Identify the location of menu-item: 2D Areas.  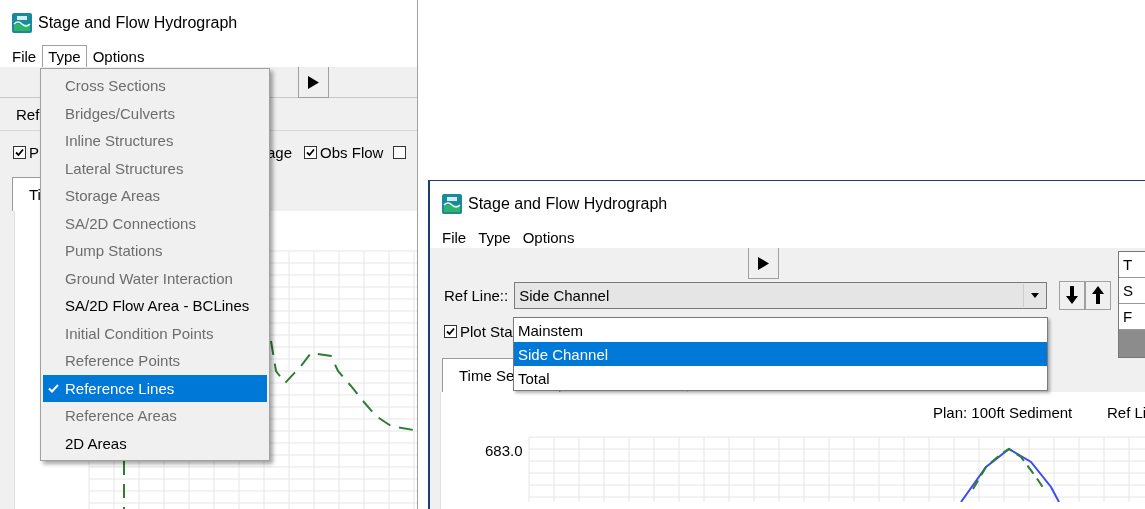
(155, 443).